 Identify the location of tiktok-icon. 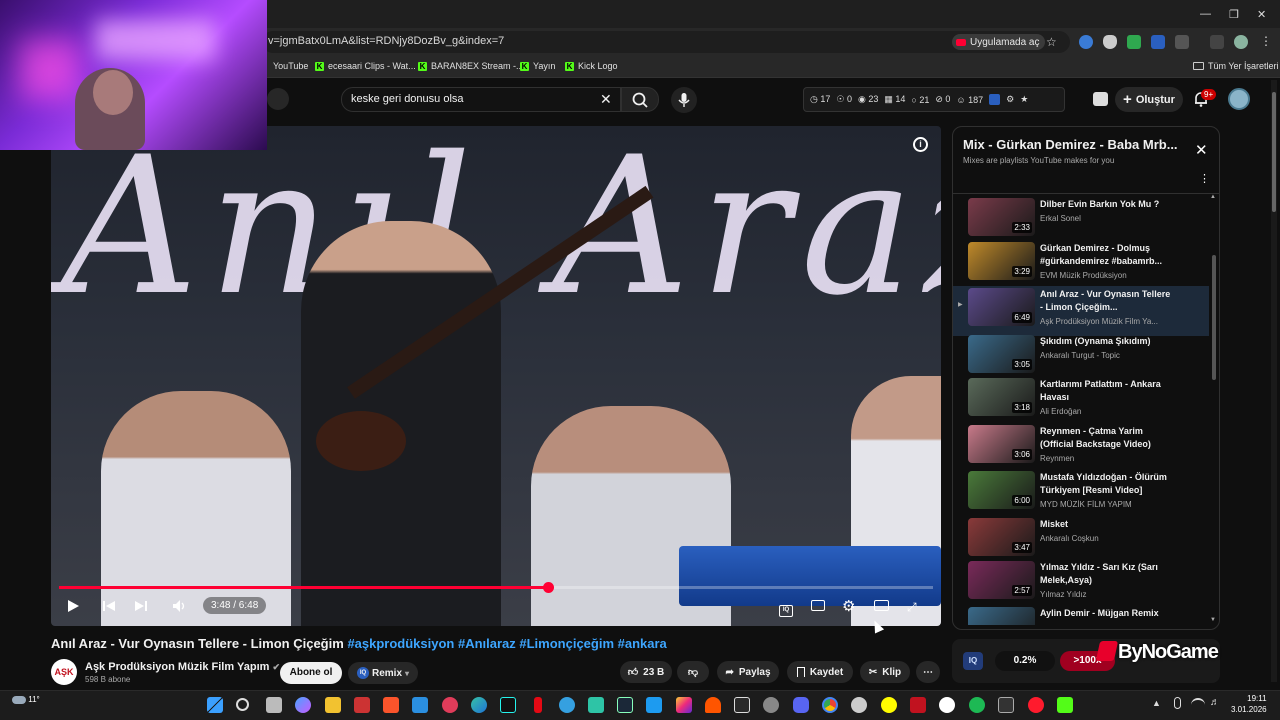
(508, 705).